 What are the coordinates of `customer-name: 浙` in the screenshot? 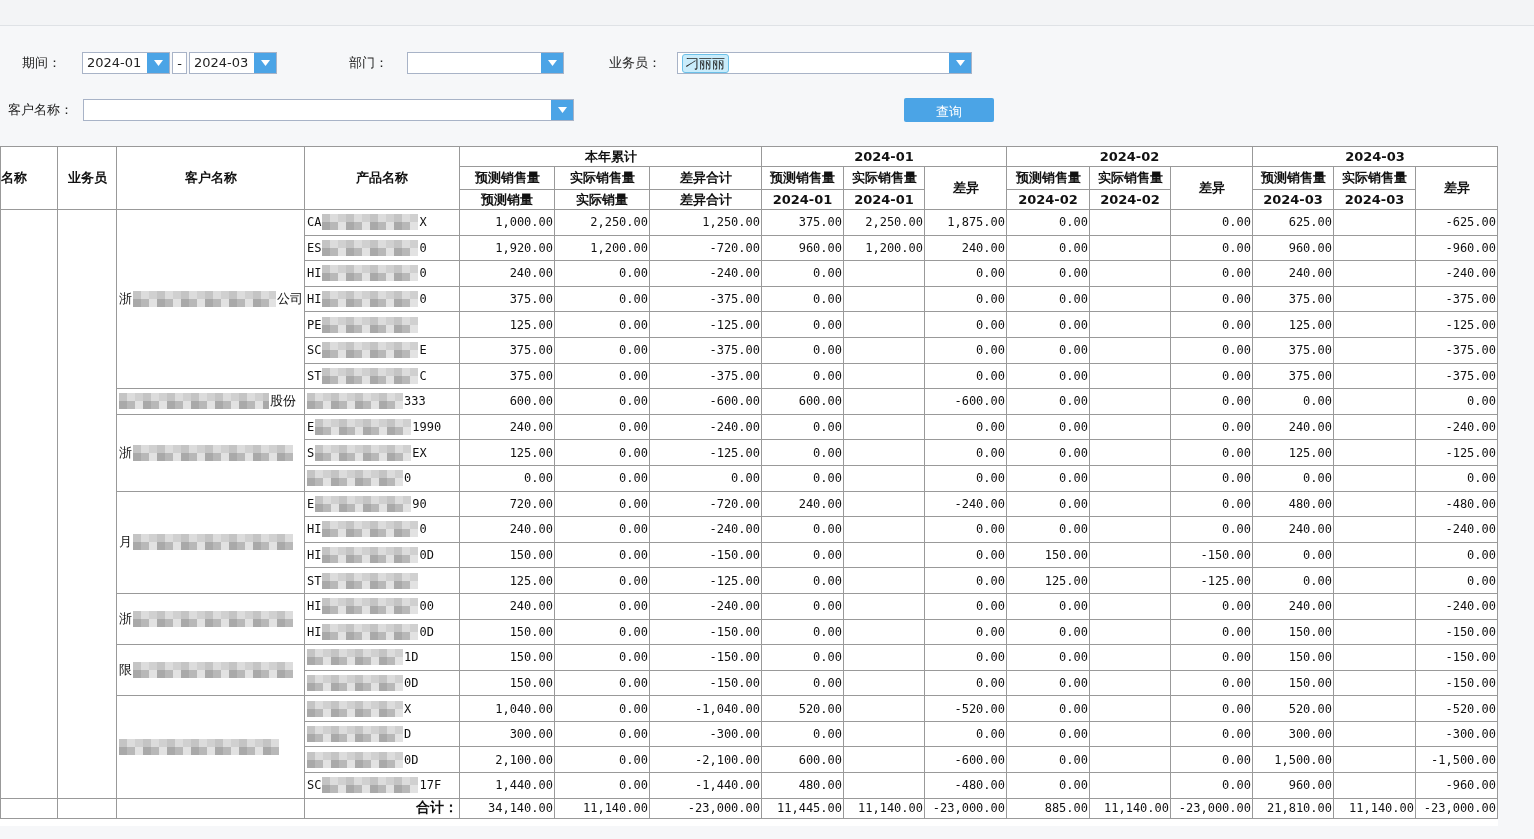 It's located at (125, 452).